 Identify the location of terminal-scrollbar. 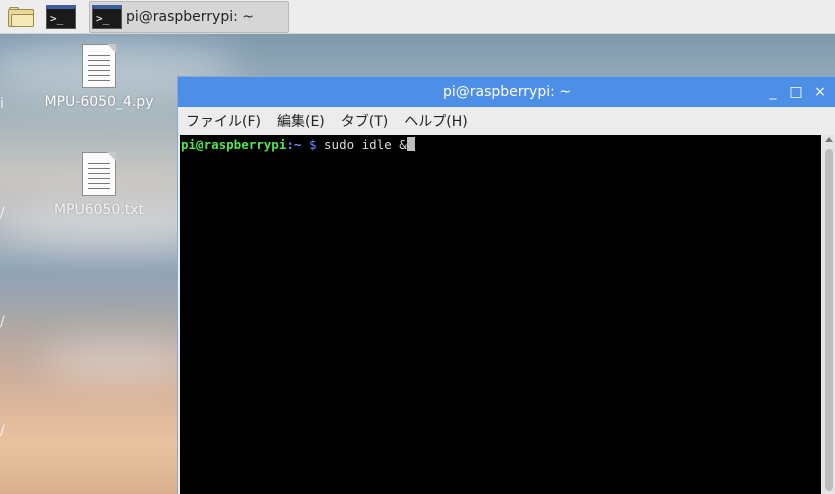
(828, 314).